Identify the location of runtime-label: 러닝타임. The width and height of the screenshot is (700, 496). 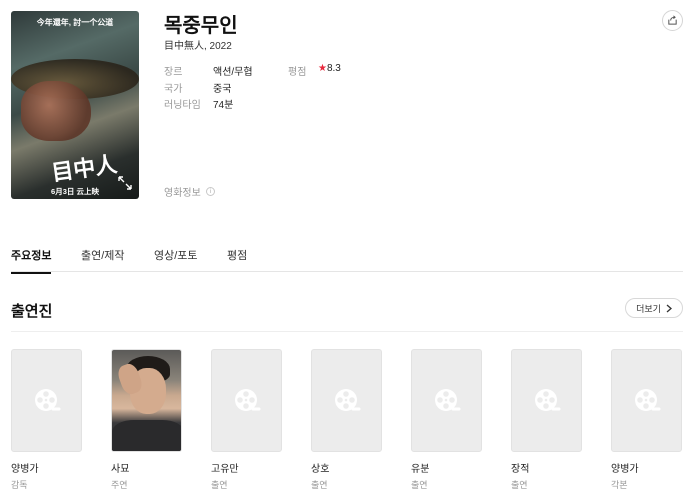
(182, 105).